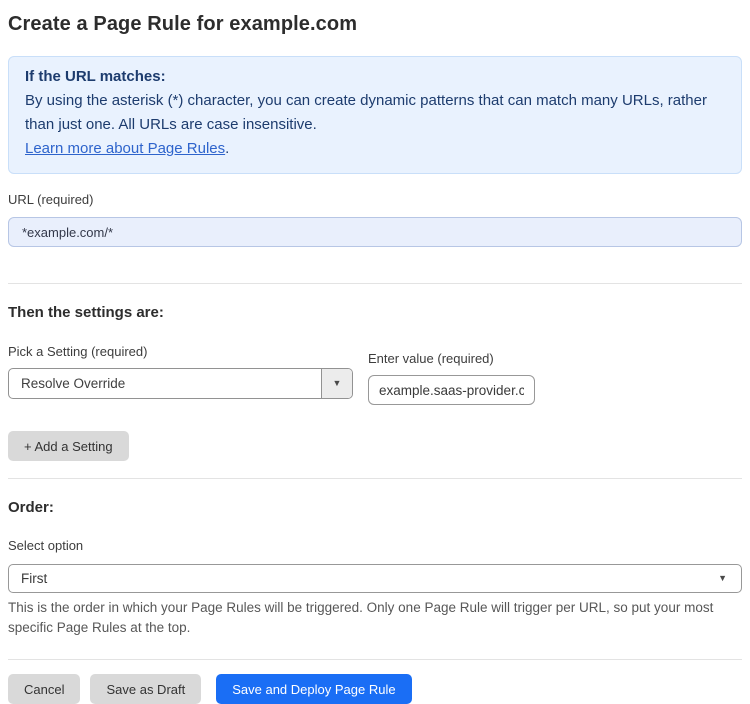 This screenshot has width=750, height=704. What do you see at coordinates (95, 76) in the screenshot?
I see `info-box-heading: If the URL matches:` at bounding box center [95, 76].